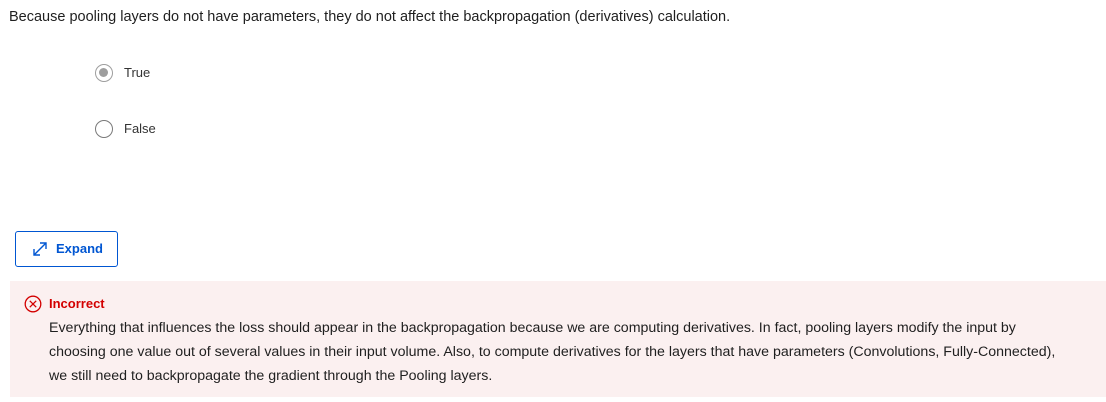 The height and width of the screenshot is (402, 1106). Describe the element at coordinates (33, 304) in the screenshot. I see `error-circle-x-icon` at that location.